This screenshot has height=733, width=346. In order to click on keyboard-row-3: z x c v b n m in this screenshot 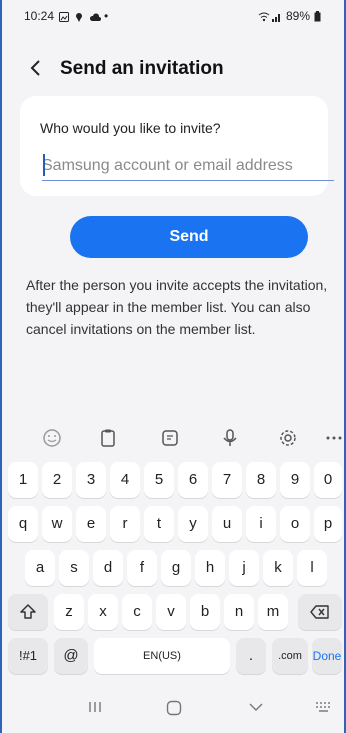, I will do `click(175, 613)`.